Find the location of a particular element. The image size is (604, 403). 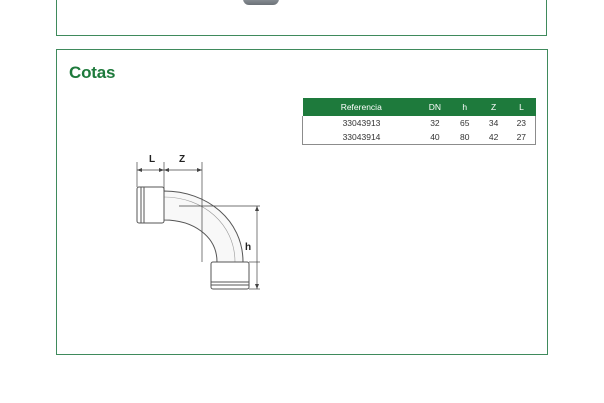

cell-l: 27 is located at coordinates (521, 137).